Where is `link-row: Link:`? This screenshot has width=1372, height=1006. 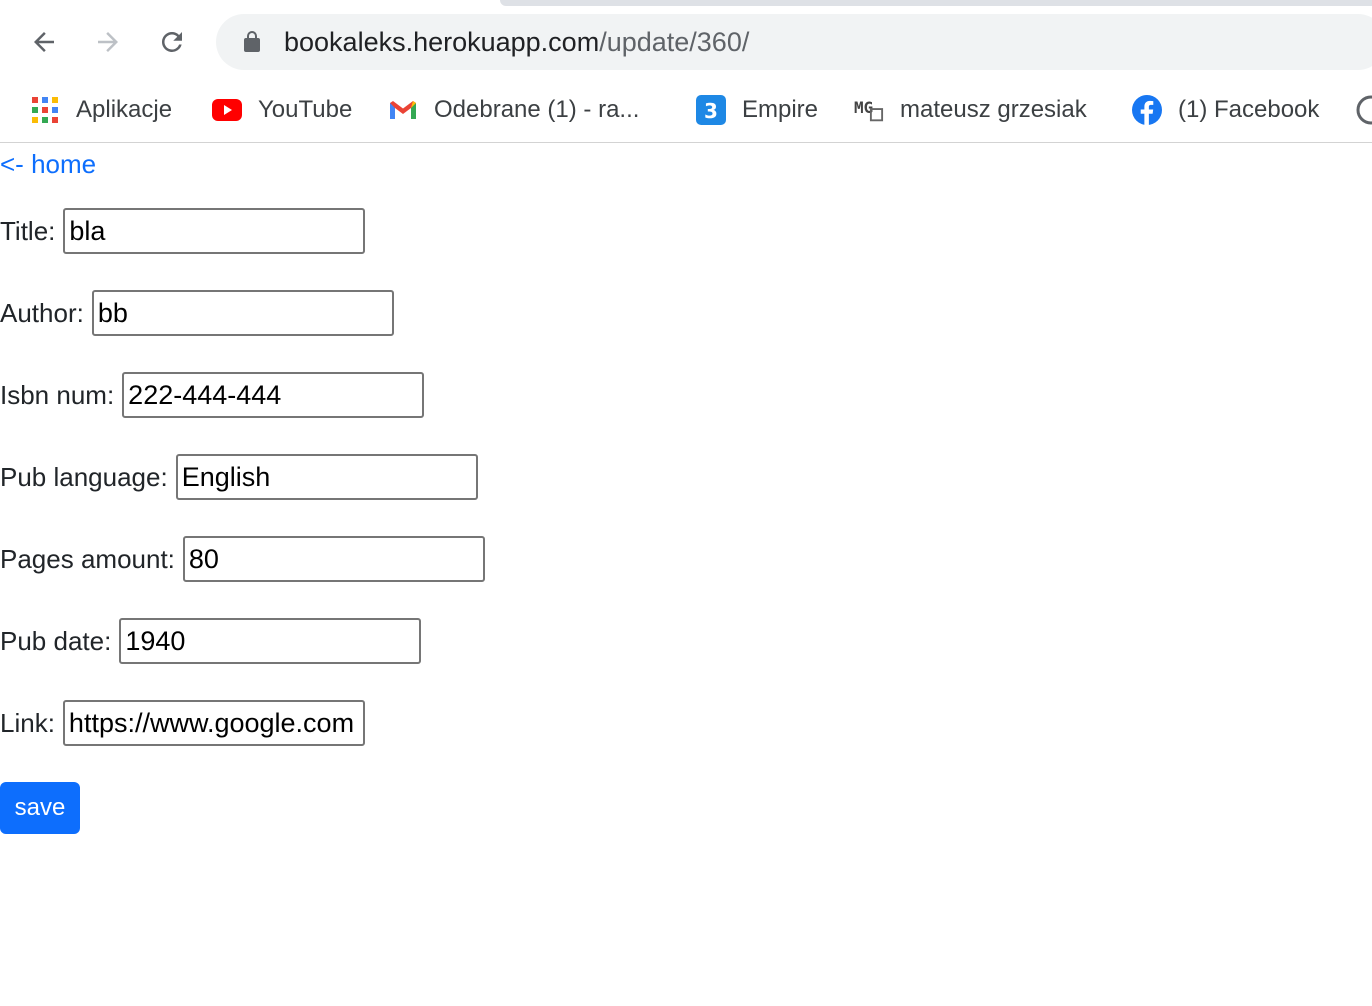 link-row: Link: is located at coordinates (182, 723).